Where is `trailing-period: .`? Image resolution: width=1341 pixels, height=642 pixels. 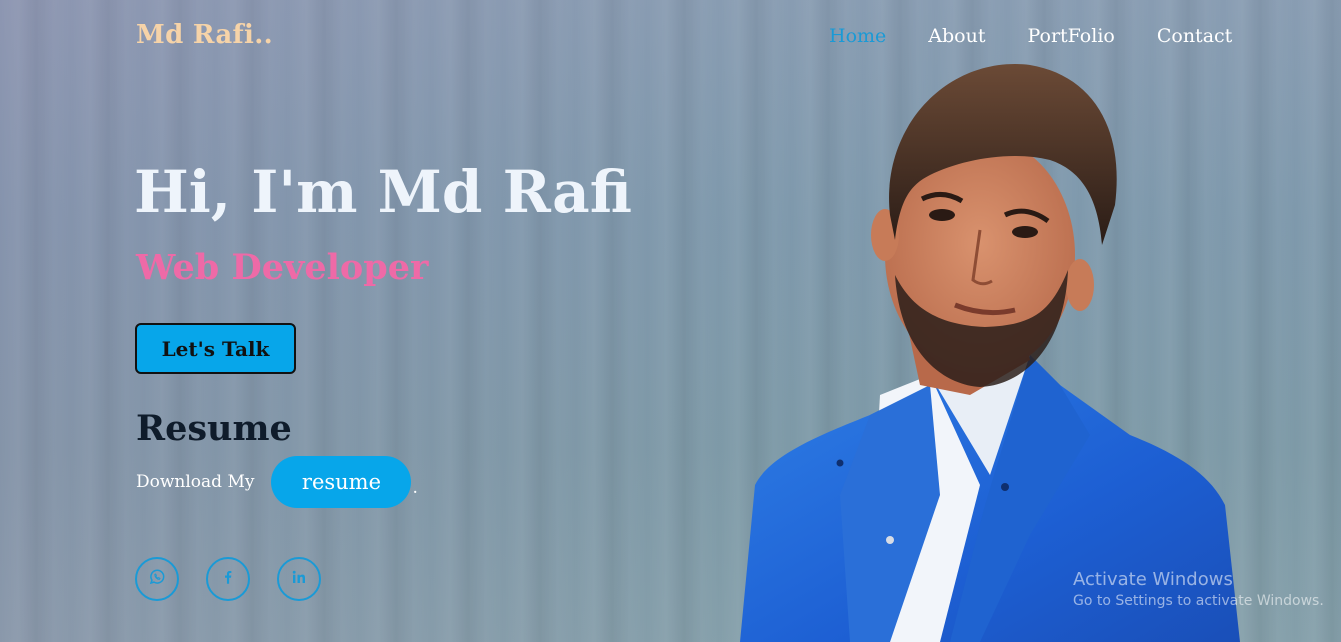 trailing-period: . is located at coordinates (415, 488).